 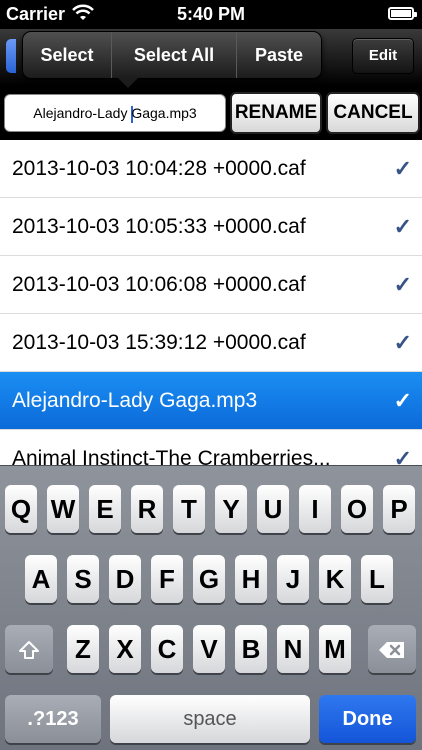 I want to click on edit-button: Edit, so click(x=383, y=56).